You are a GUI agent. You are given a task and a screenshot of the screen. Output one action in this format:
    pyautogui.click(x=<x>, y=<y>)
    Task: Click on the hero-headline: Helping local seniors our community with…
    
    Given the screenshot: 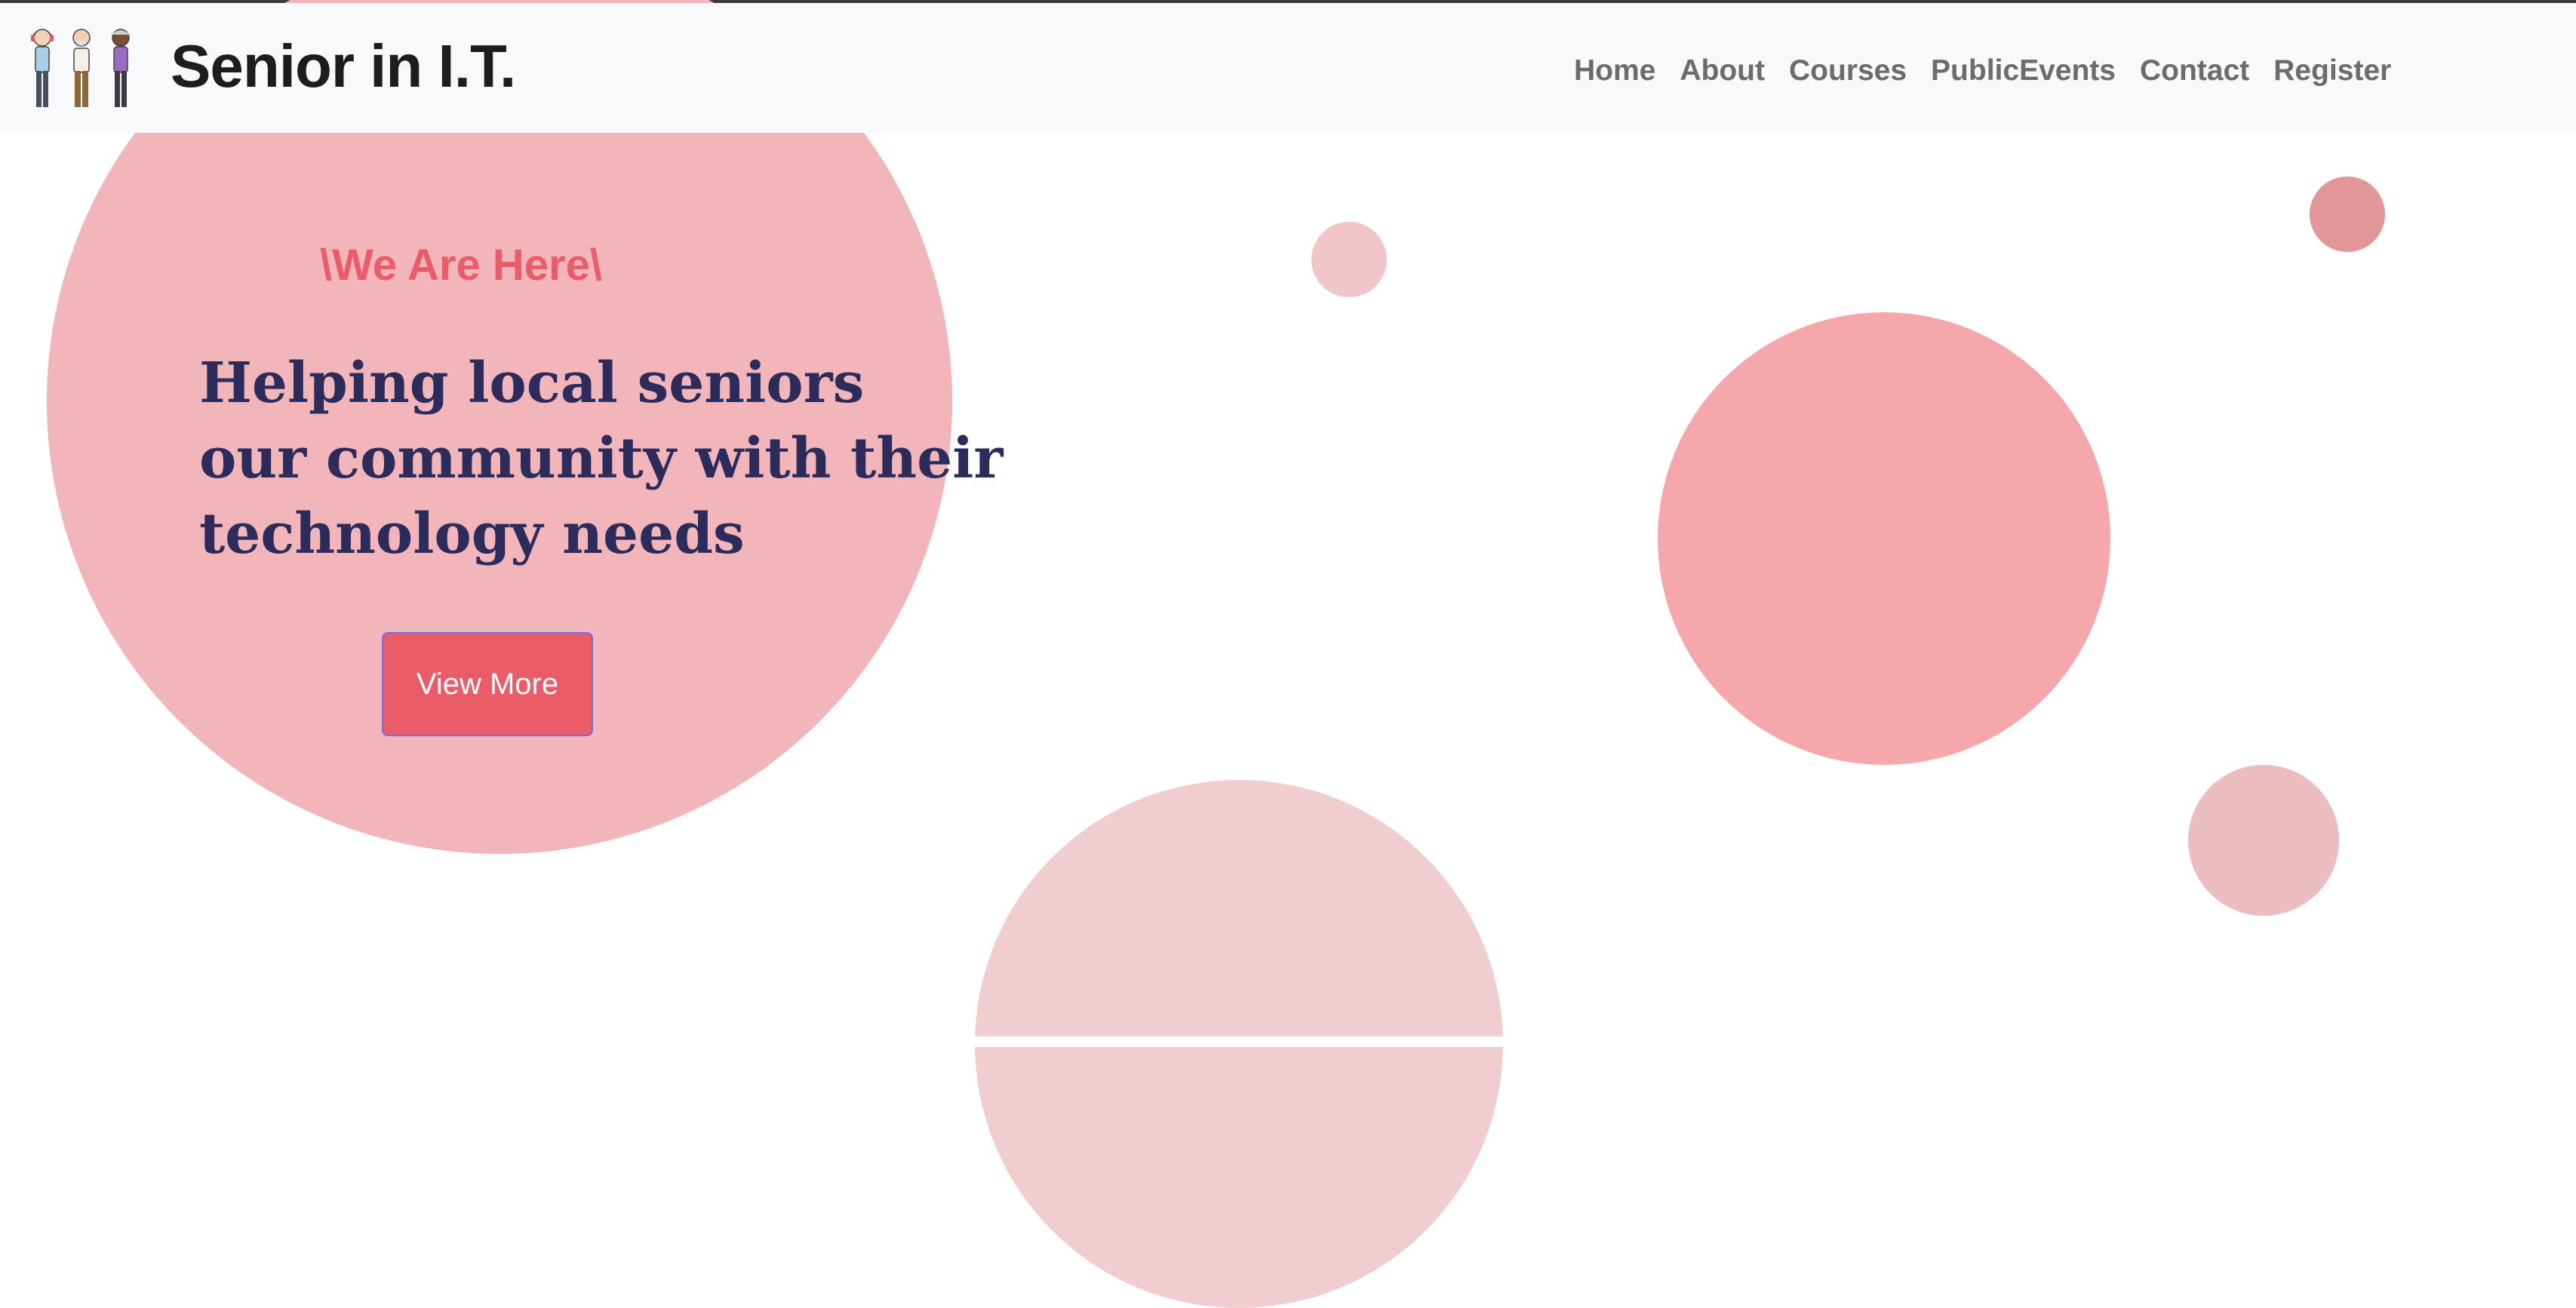 What is the action you would take?
    pyautogui.click(x=601, y=458)
    